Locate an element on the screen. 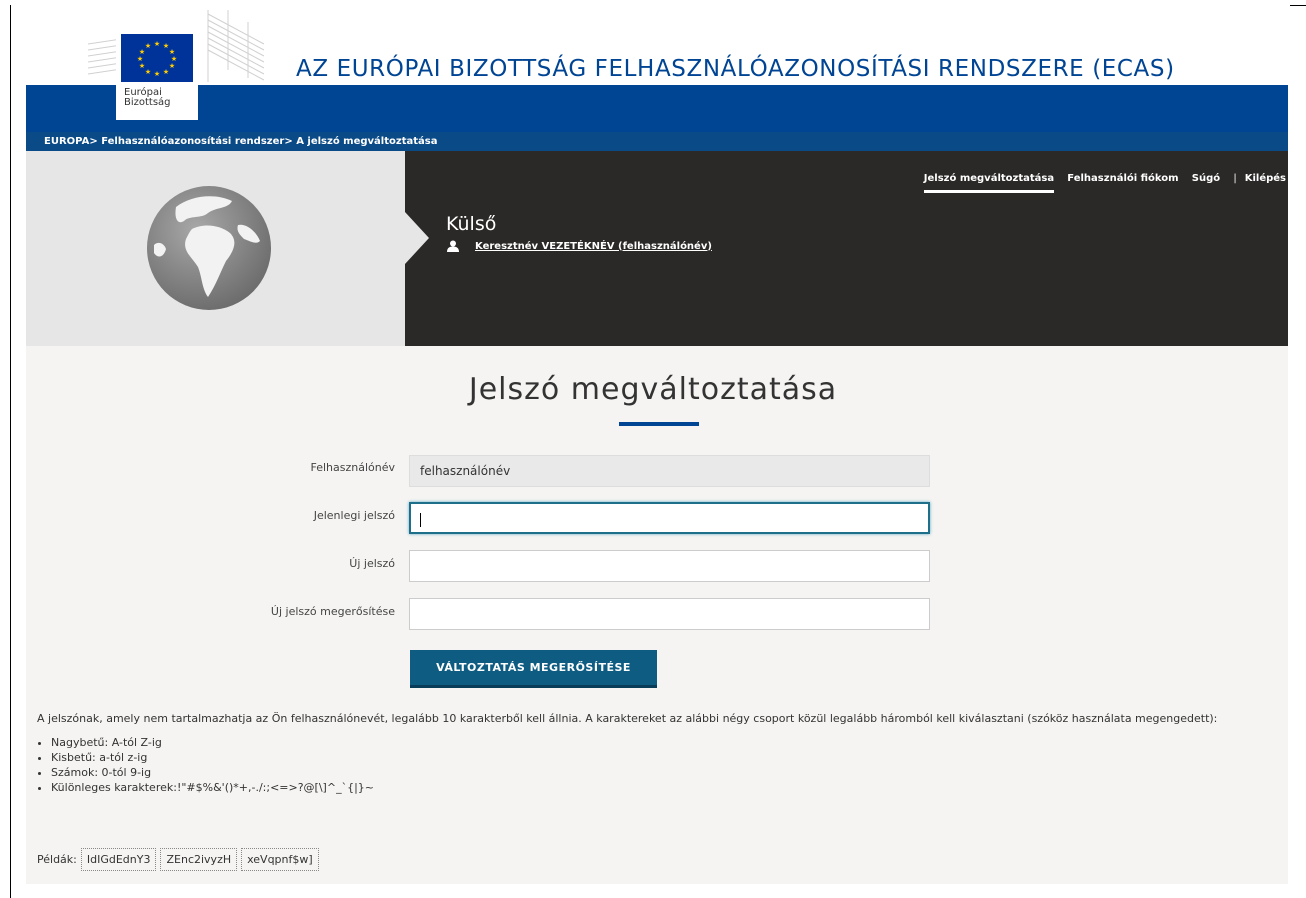 This screenshot has width=1306, height=898. globe-icon is located at coordinates (209, 248).